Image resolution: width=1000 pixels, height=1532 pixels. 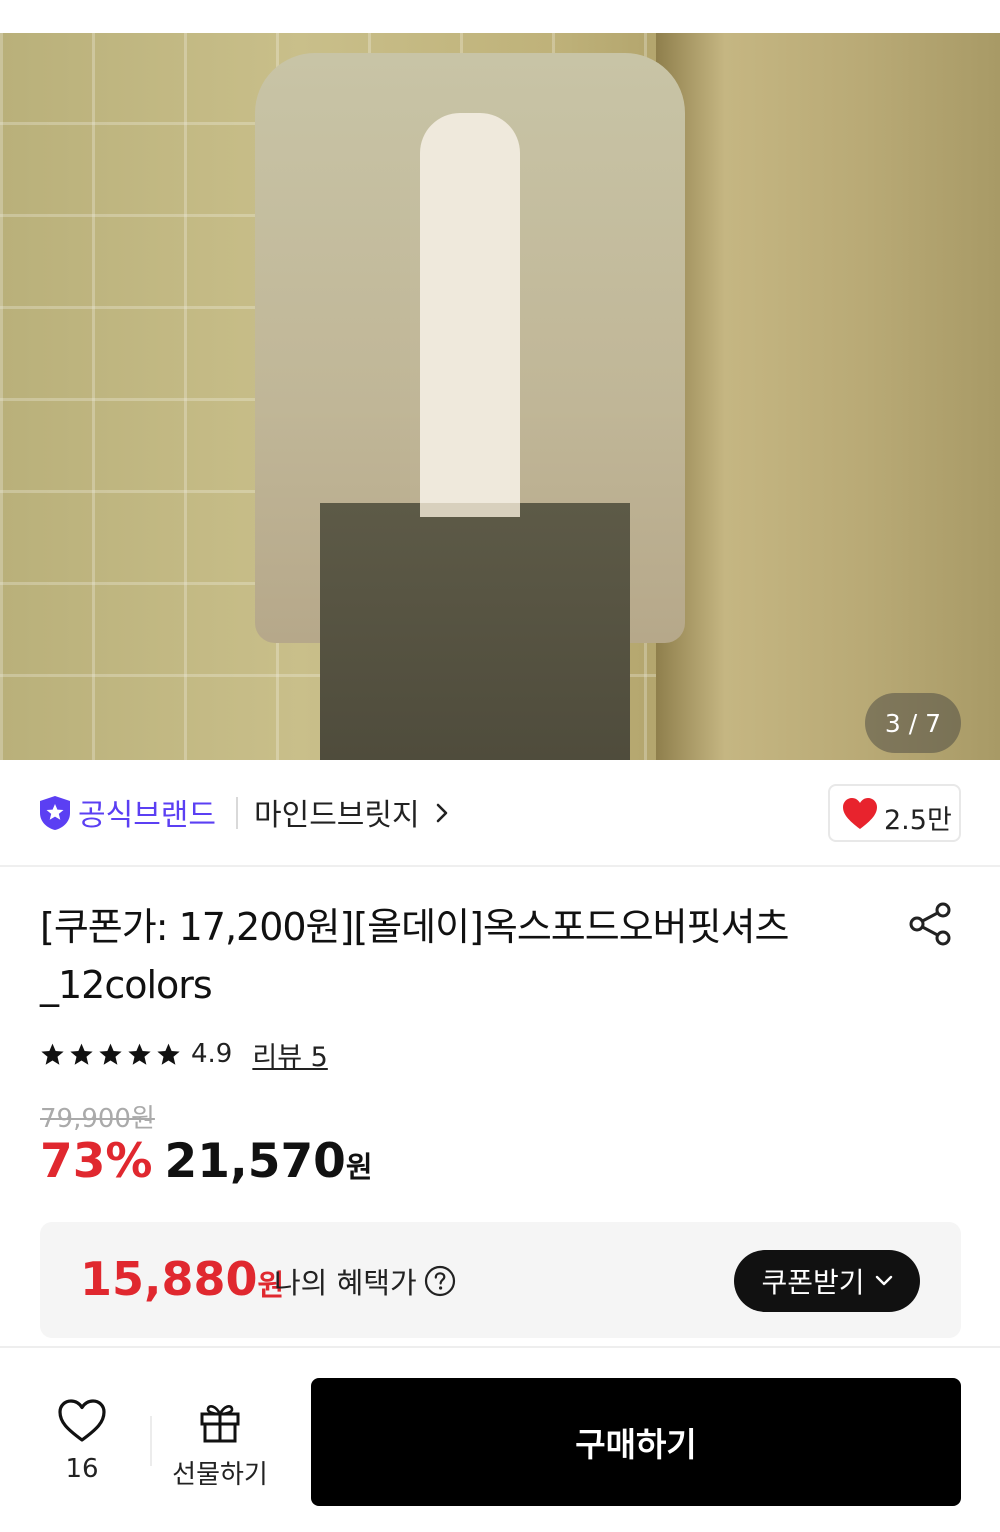 I want to click on review-link: 리뷰 5, so click(x=289, y=1054).